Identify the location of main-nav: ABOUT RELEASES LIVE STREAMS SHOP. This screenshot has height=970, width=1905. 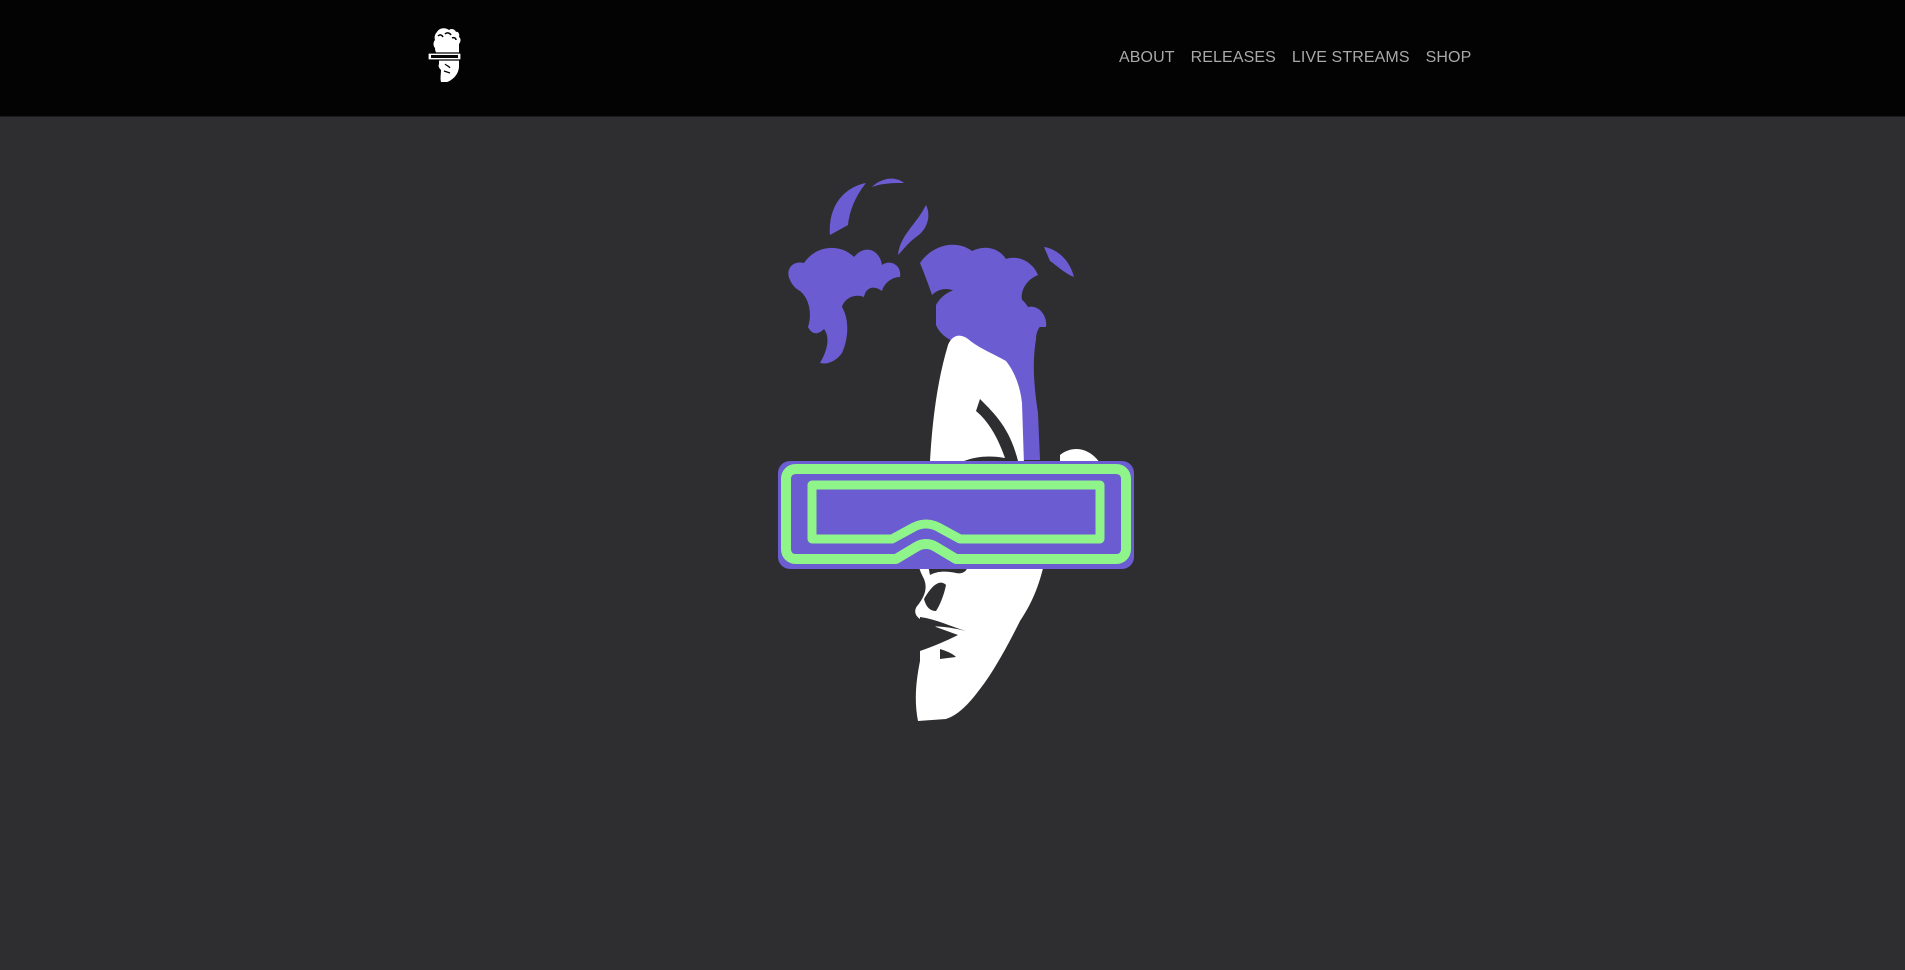
(1295, 58).